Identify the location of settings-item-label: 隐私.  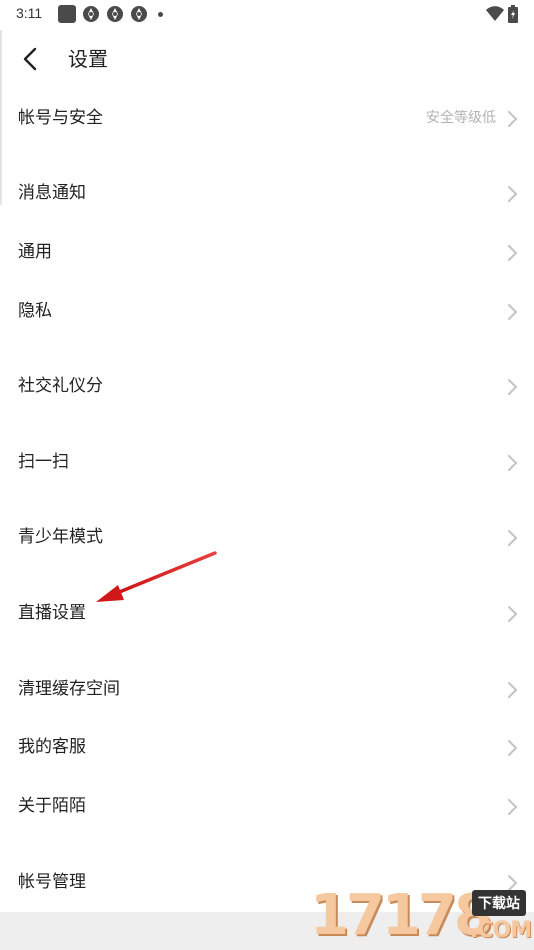
(35, 311).